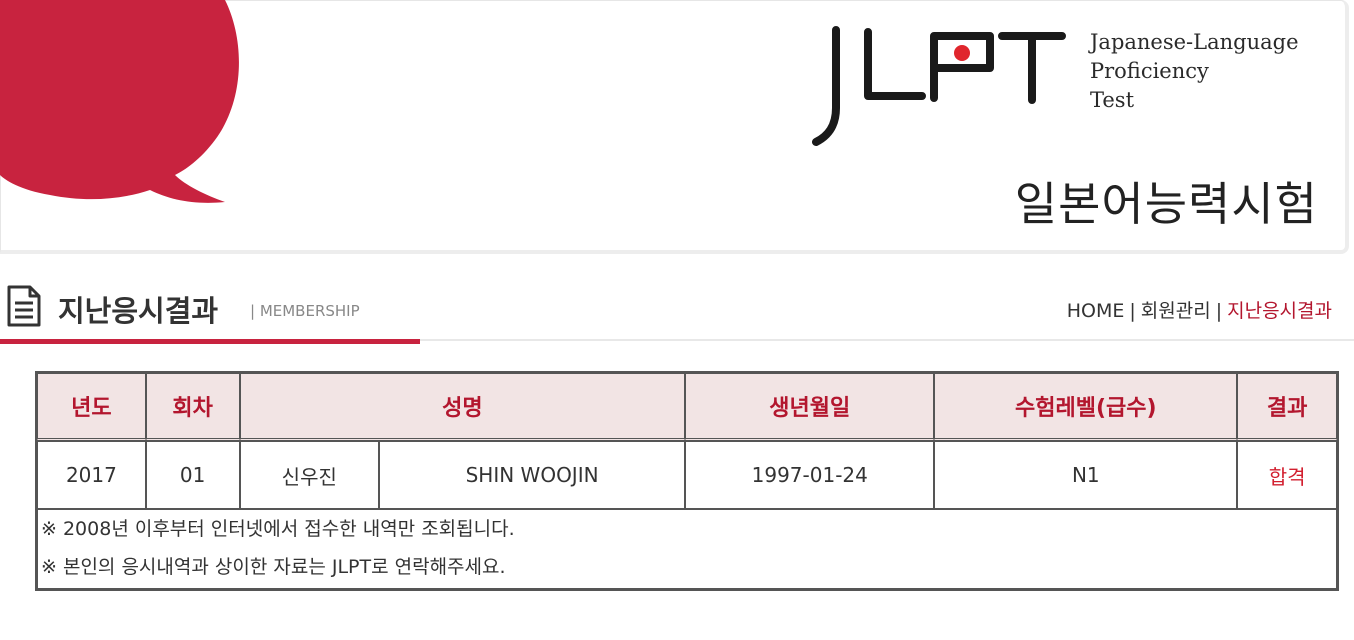  Describe the element at coordinates (462, 407) in the screenshot. I see `header-name: 성명` at that location.